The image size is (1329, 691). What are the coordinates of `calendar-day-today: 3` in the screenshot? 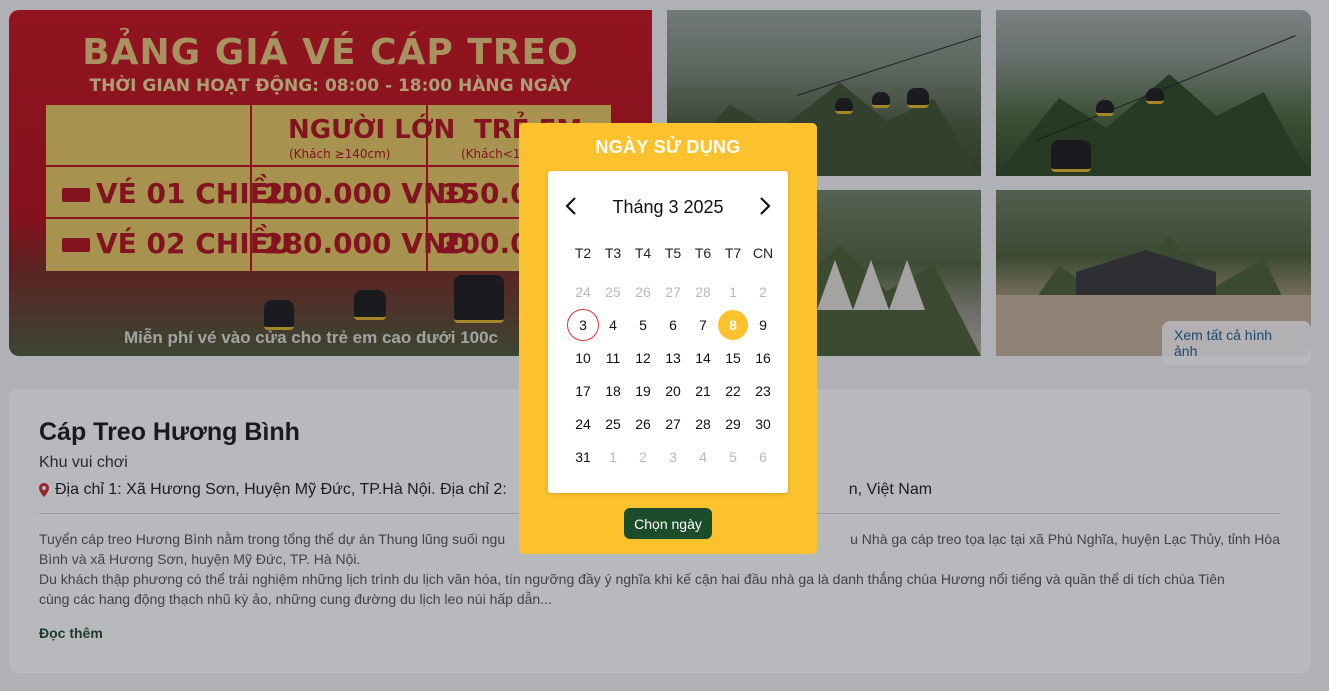 It's located at (583, 324).